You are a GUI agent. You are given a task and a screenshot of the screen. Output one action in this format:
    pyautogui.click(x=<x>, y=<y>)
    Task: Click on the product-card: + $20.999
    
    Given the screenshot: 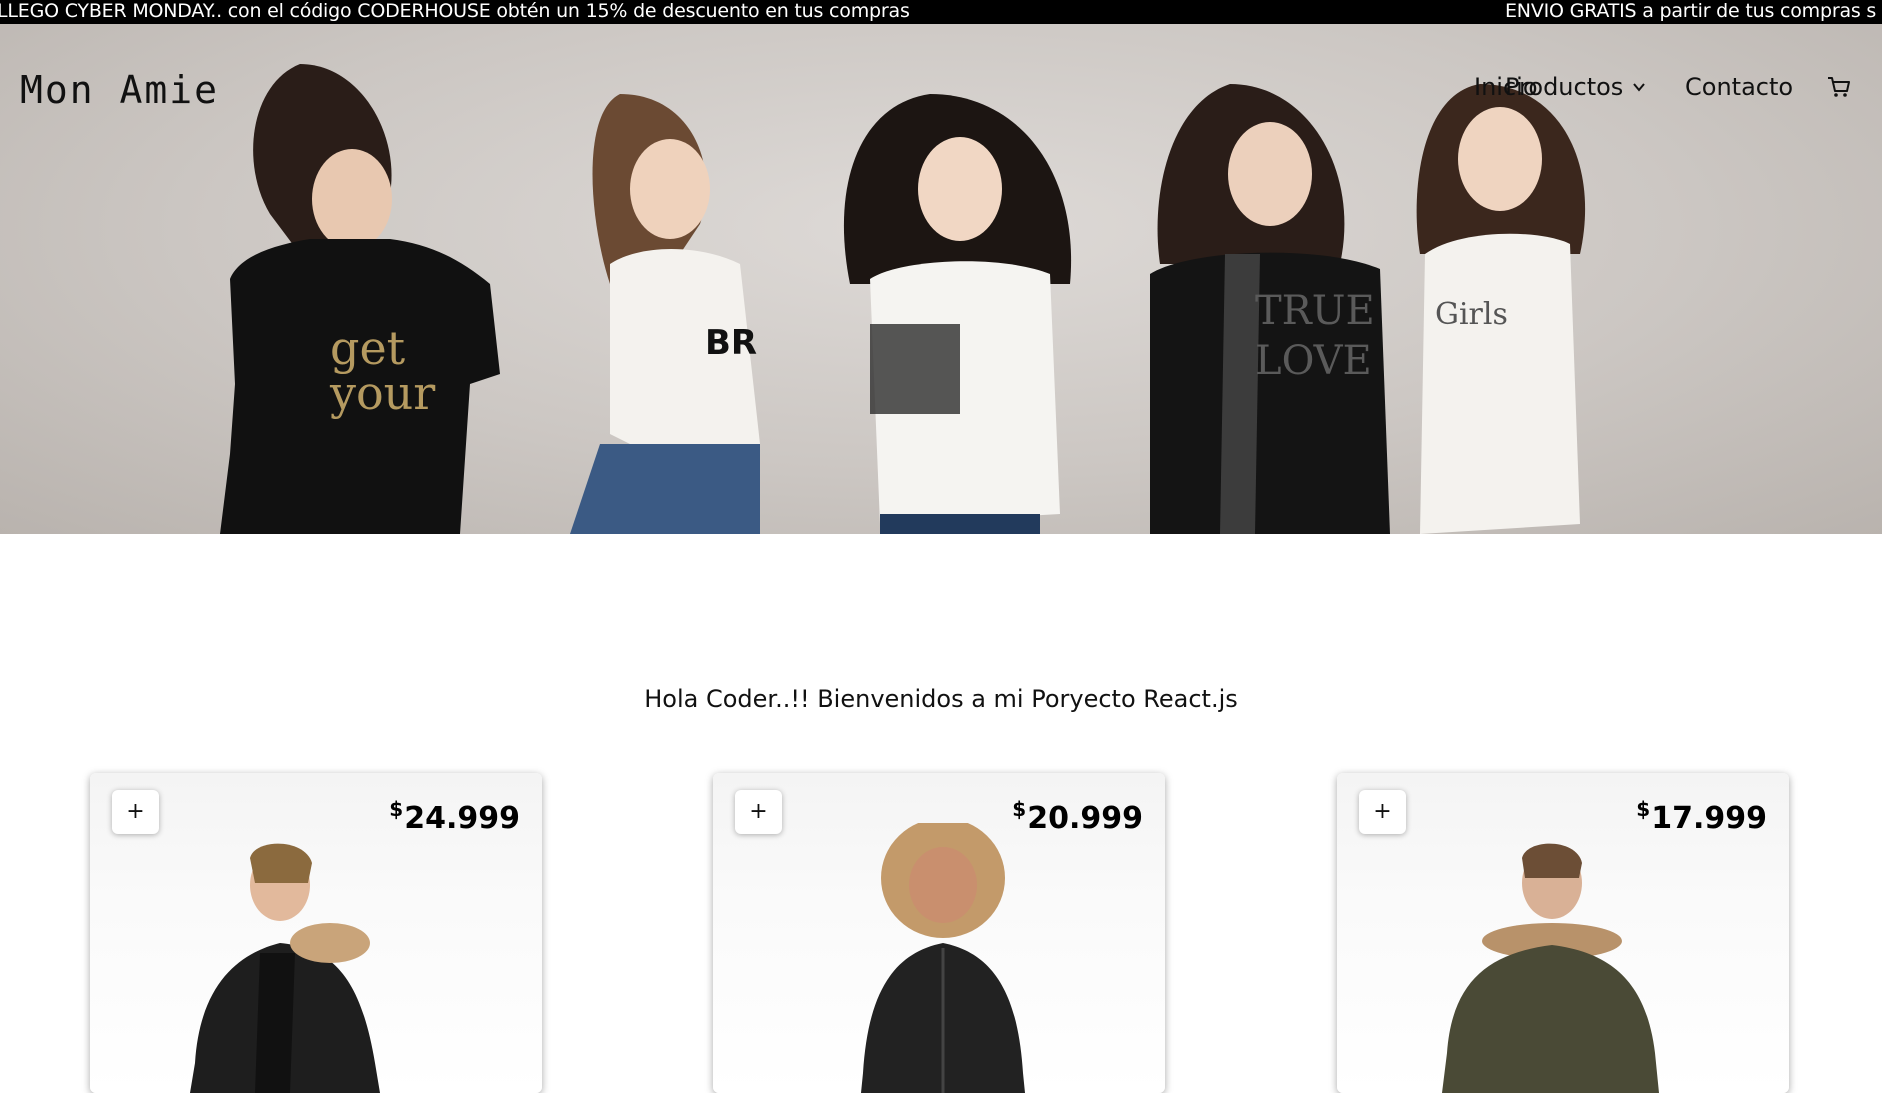 What is the action you would take?
    pyautogui.click(x=939, y=933)
    